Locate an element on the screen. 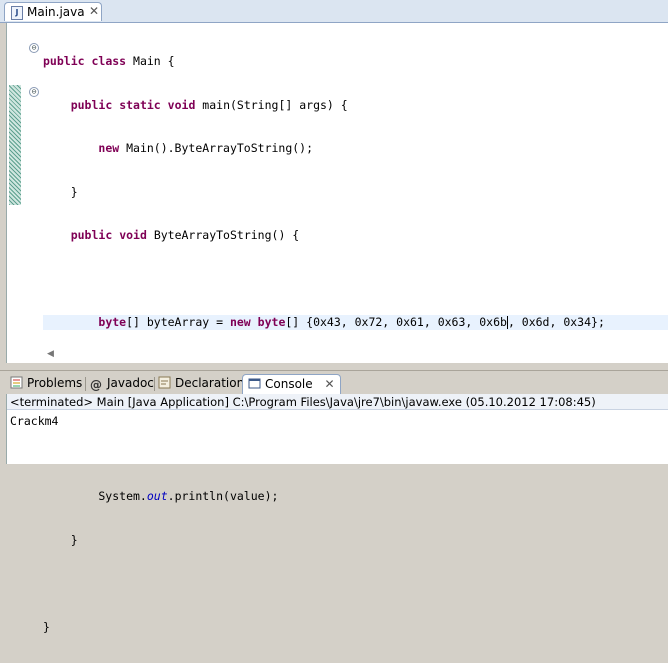 Image resolution: width=668 pixels, height=663 pixels. bottom-panel-tab-bar: Problems @ Javadoc Declaration Console ✕ is located at coordinates (334, 382).